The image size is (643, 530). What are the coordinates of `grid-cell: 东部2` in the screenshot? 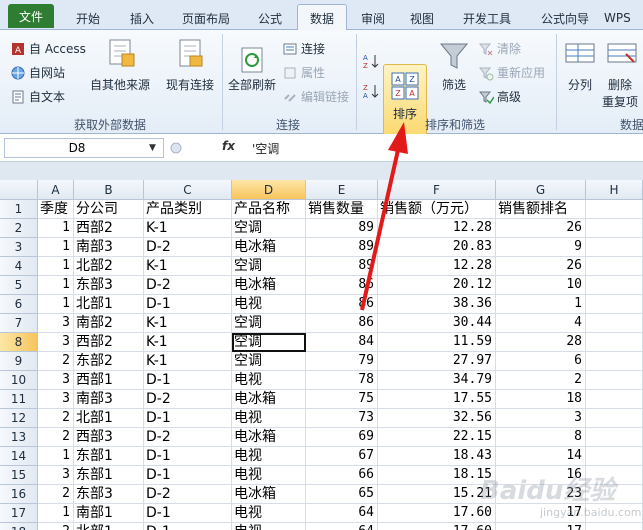 It's located at (109, 361).